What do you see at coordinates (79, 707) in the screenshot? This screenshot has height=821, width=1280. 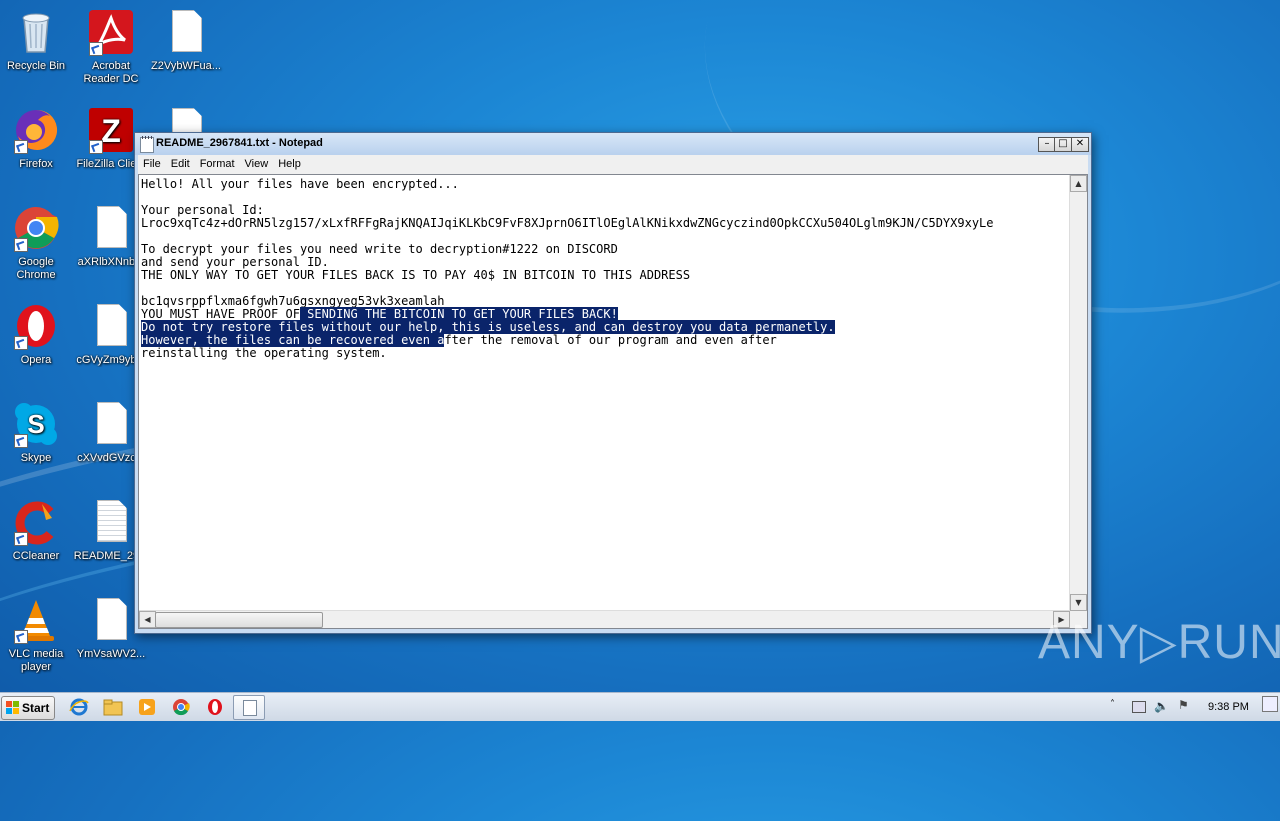 I see `internet-explorer-icon` at bounding box center [79, 707].